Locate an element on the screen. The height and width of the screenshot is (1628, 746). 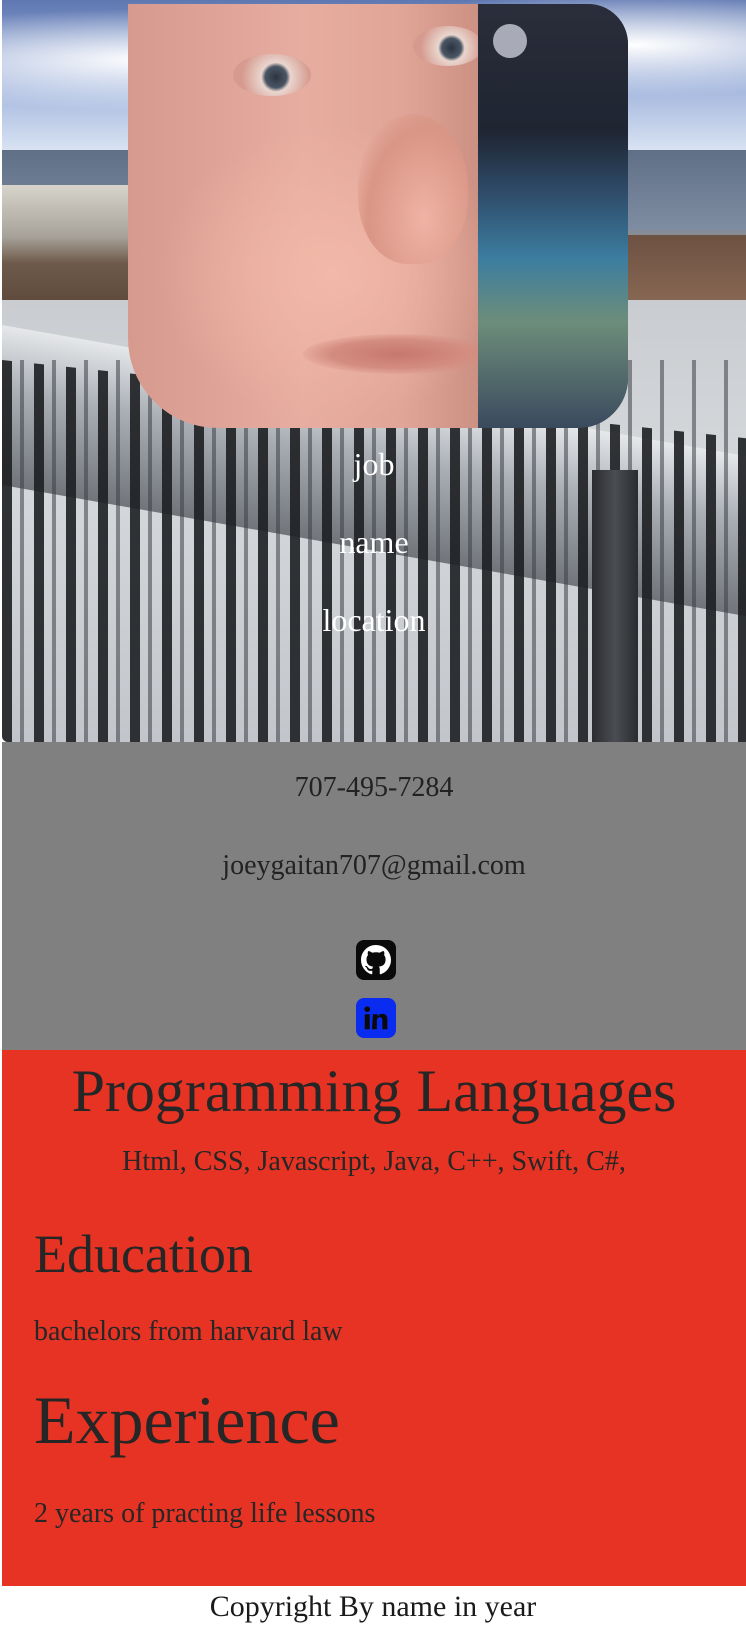
education-text: bachelors from harvard law is located at coordinates (188, 1331).